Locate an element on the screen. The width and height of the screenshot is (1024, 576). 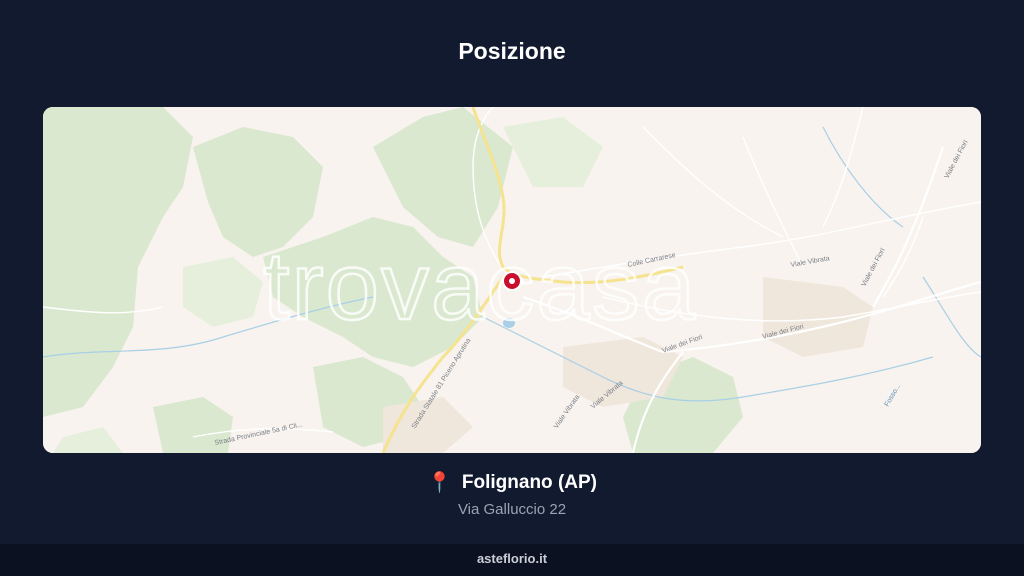
location-line: 📍 Folignano (AP) is located at coordinates (512, 483).